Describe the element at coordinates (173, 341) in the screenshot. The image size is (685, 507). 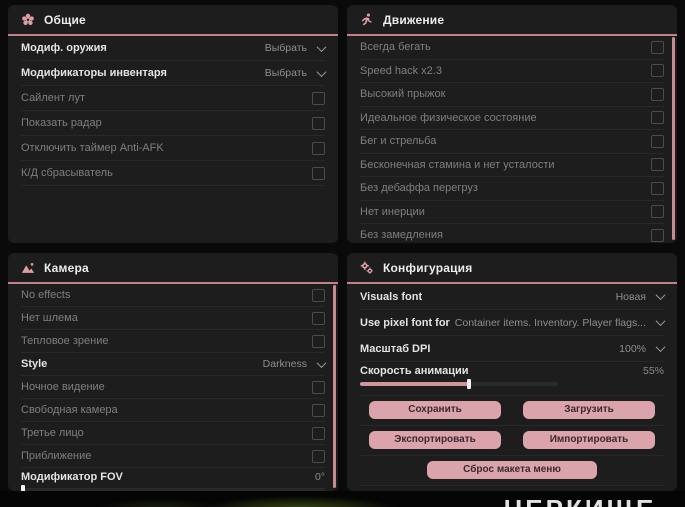
I see `settings-row: Тепловое зрение` at that location.